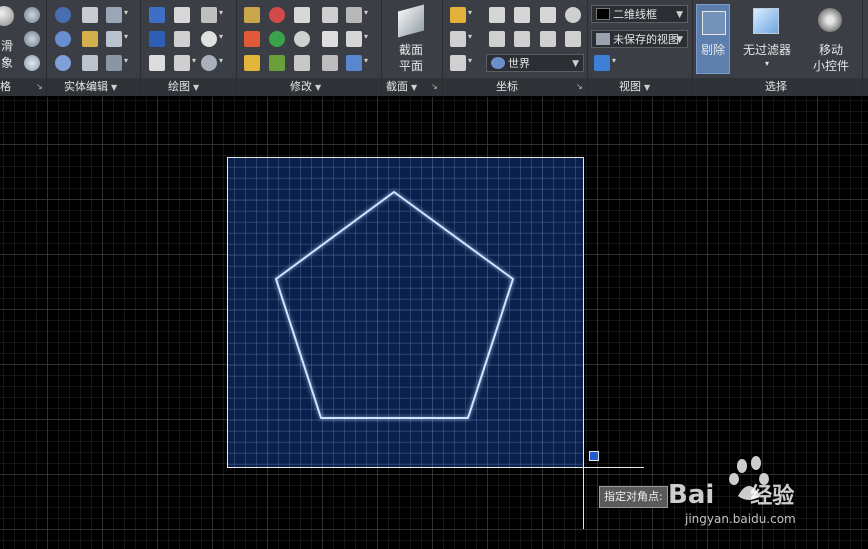 The image size is (868, 549). What do you see at coordinates (252, 39) in the screenshot?
I see `erase-icon` at bounding box center [252, 39].